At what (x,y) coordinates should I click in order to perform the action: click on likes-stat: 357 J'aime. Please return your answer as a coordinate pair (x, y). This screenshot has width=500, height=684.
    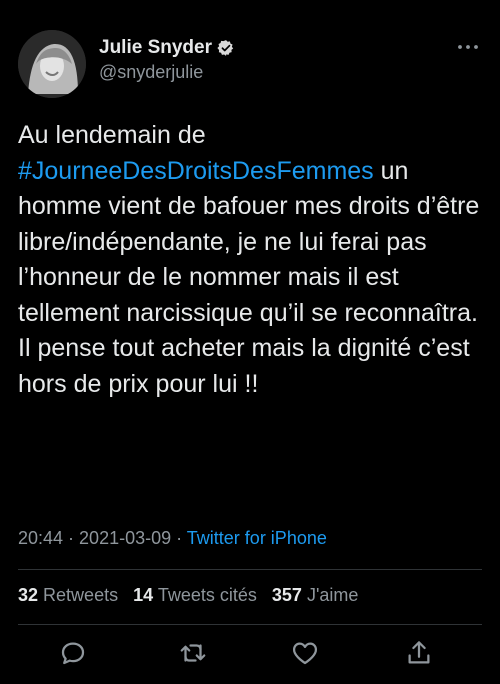
    Looking at the image, I should click on (315, 595).